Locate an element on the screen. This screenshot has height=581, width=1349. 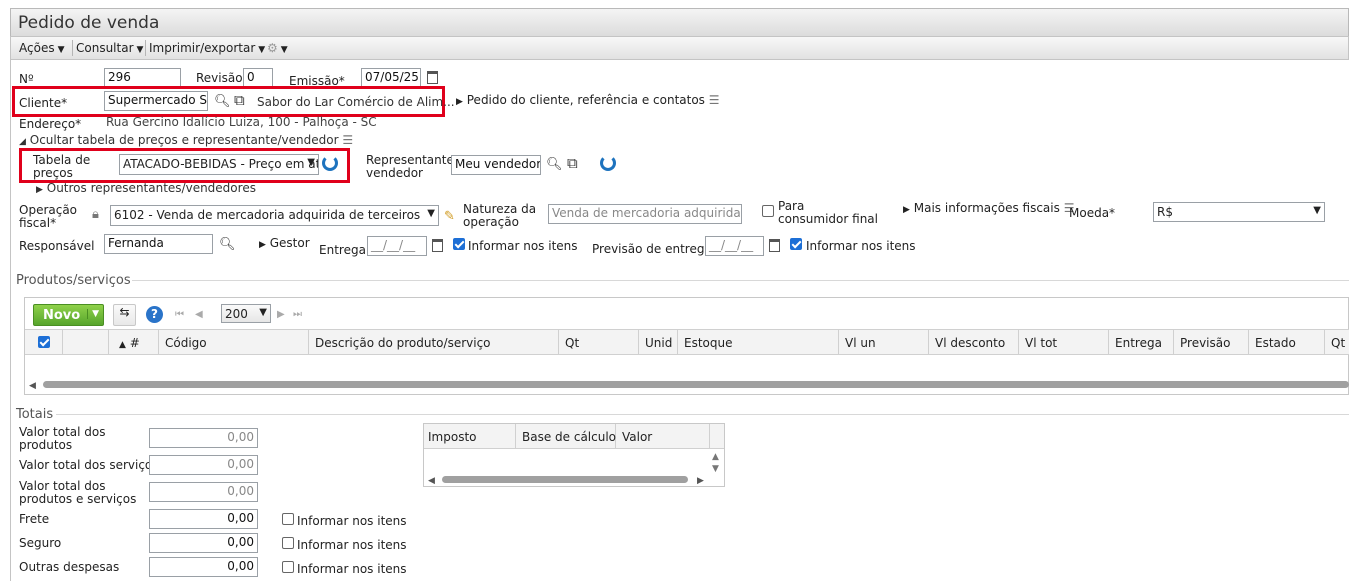
settings-gear-icon: ⚙ ▼ is located at coordinates (277, 48).